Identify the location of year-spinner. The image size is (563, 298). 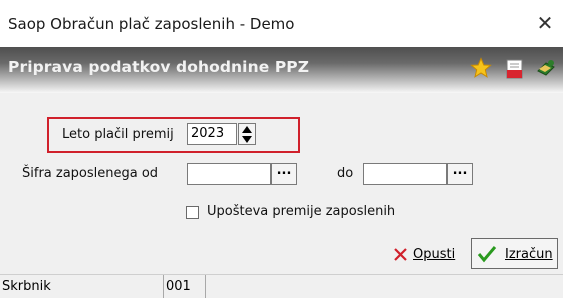
(247, 134).